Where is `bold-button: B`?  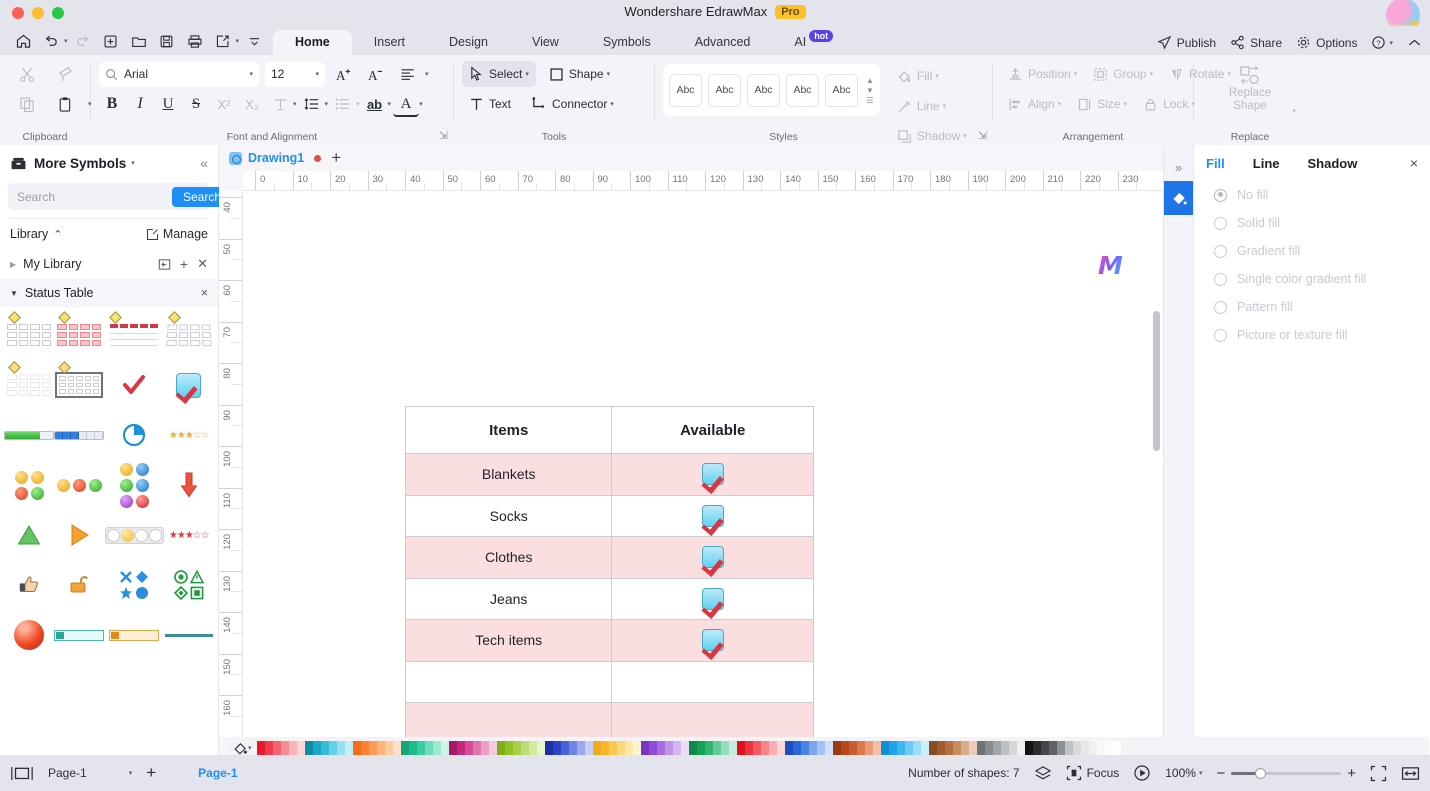
bold-button: B is located at coordinates (112, 104).